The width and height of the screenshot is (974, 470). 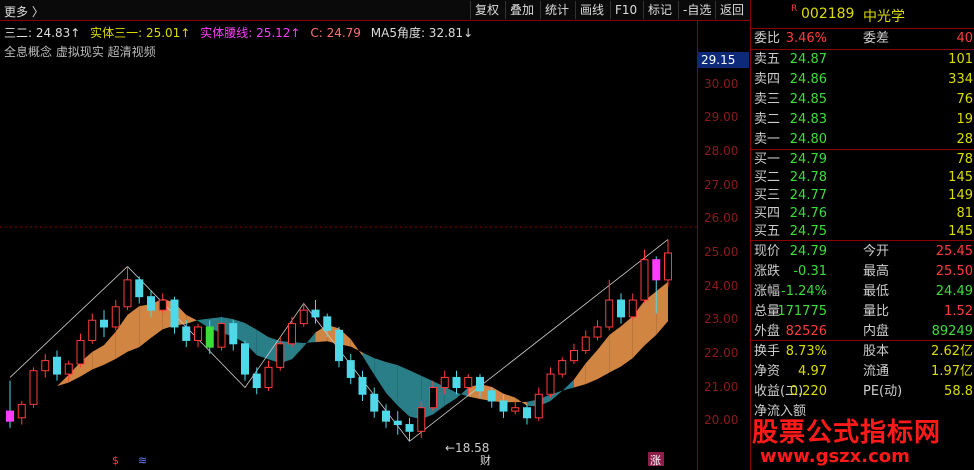 I want to click on axis-tick: 25.00, so click(x=721, y=251).